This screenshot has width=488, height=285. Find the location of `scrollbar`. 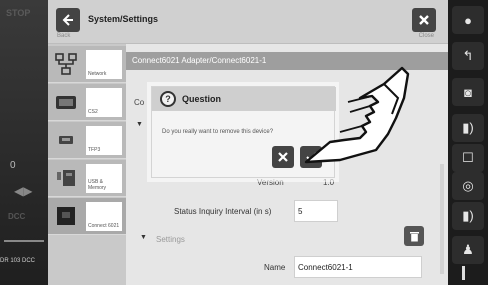

scrollbar is located at coordinates (442, 219).